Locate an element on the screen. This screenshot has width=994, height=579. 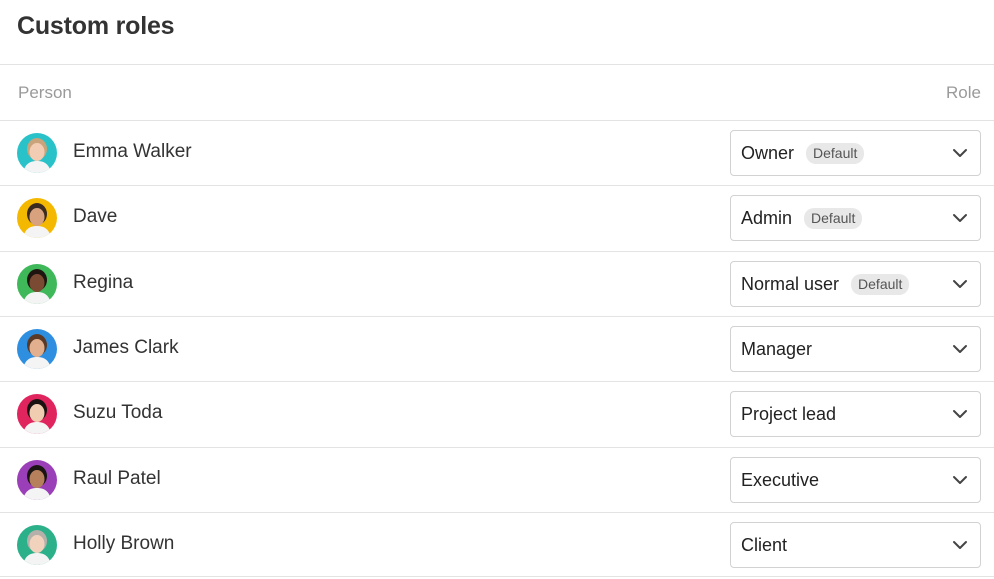
role-select-value: Normal user Default is located at coordinates (825, 284).